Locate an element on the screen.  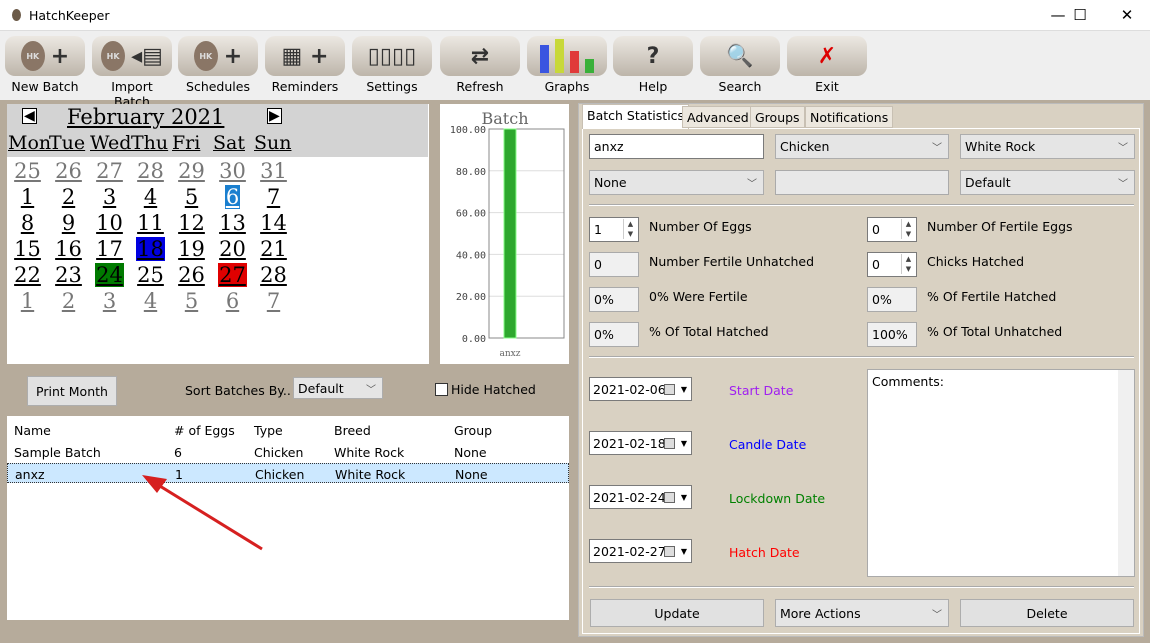
calendar-day: 12 is located at coordinates (191, 223).